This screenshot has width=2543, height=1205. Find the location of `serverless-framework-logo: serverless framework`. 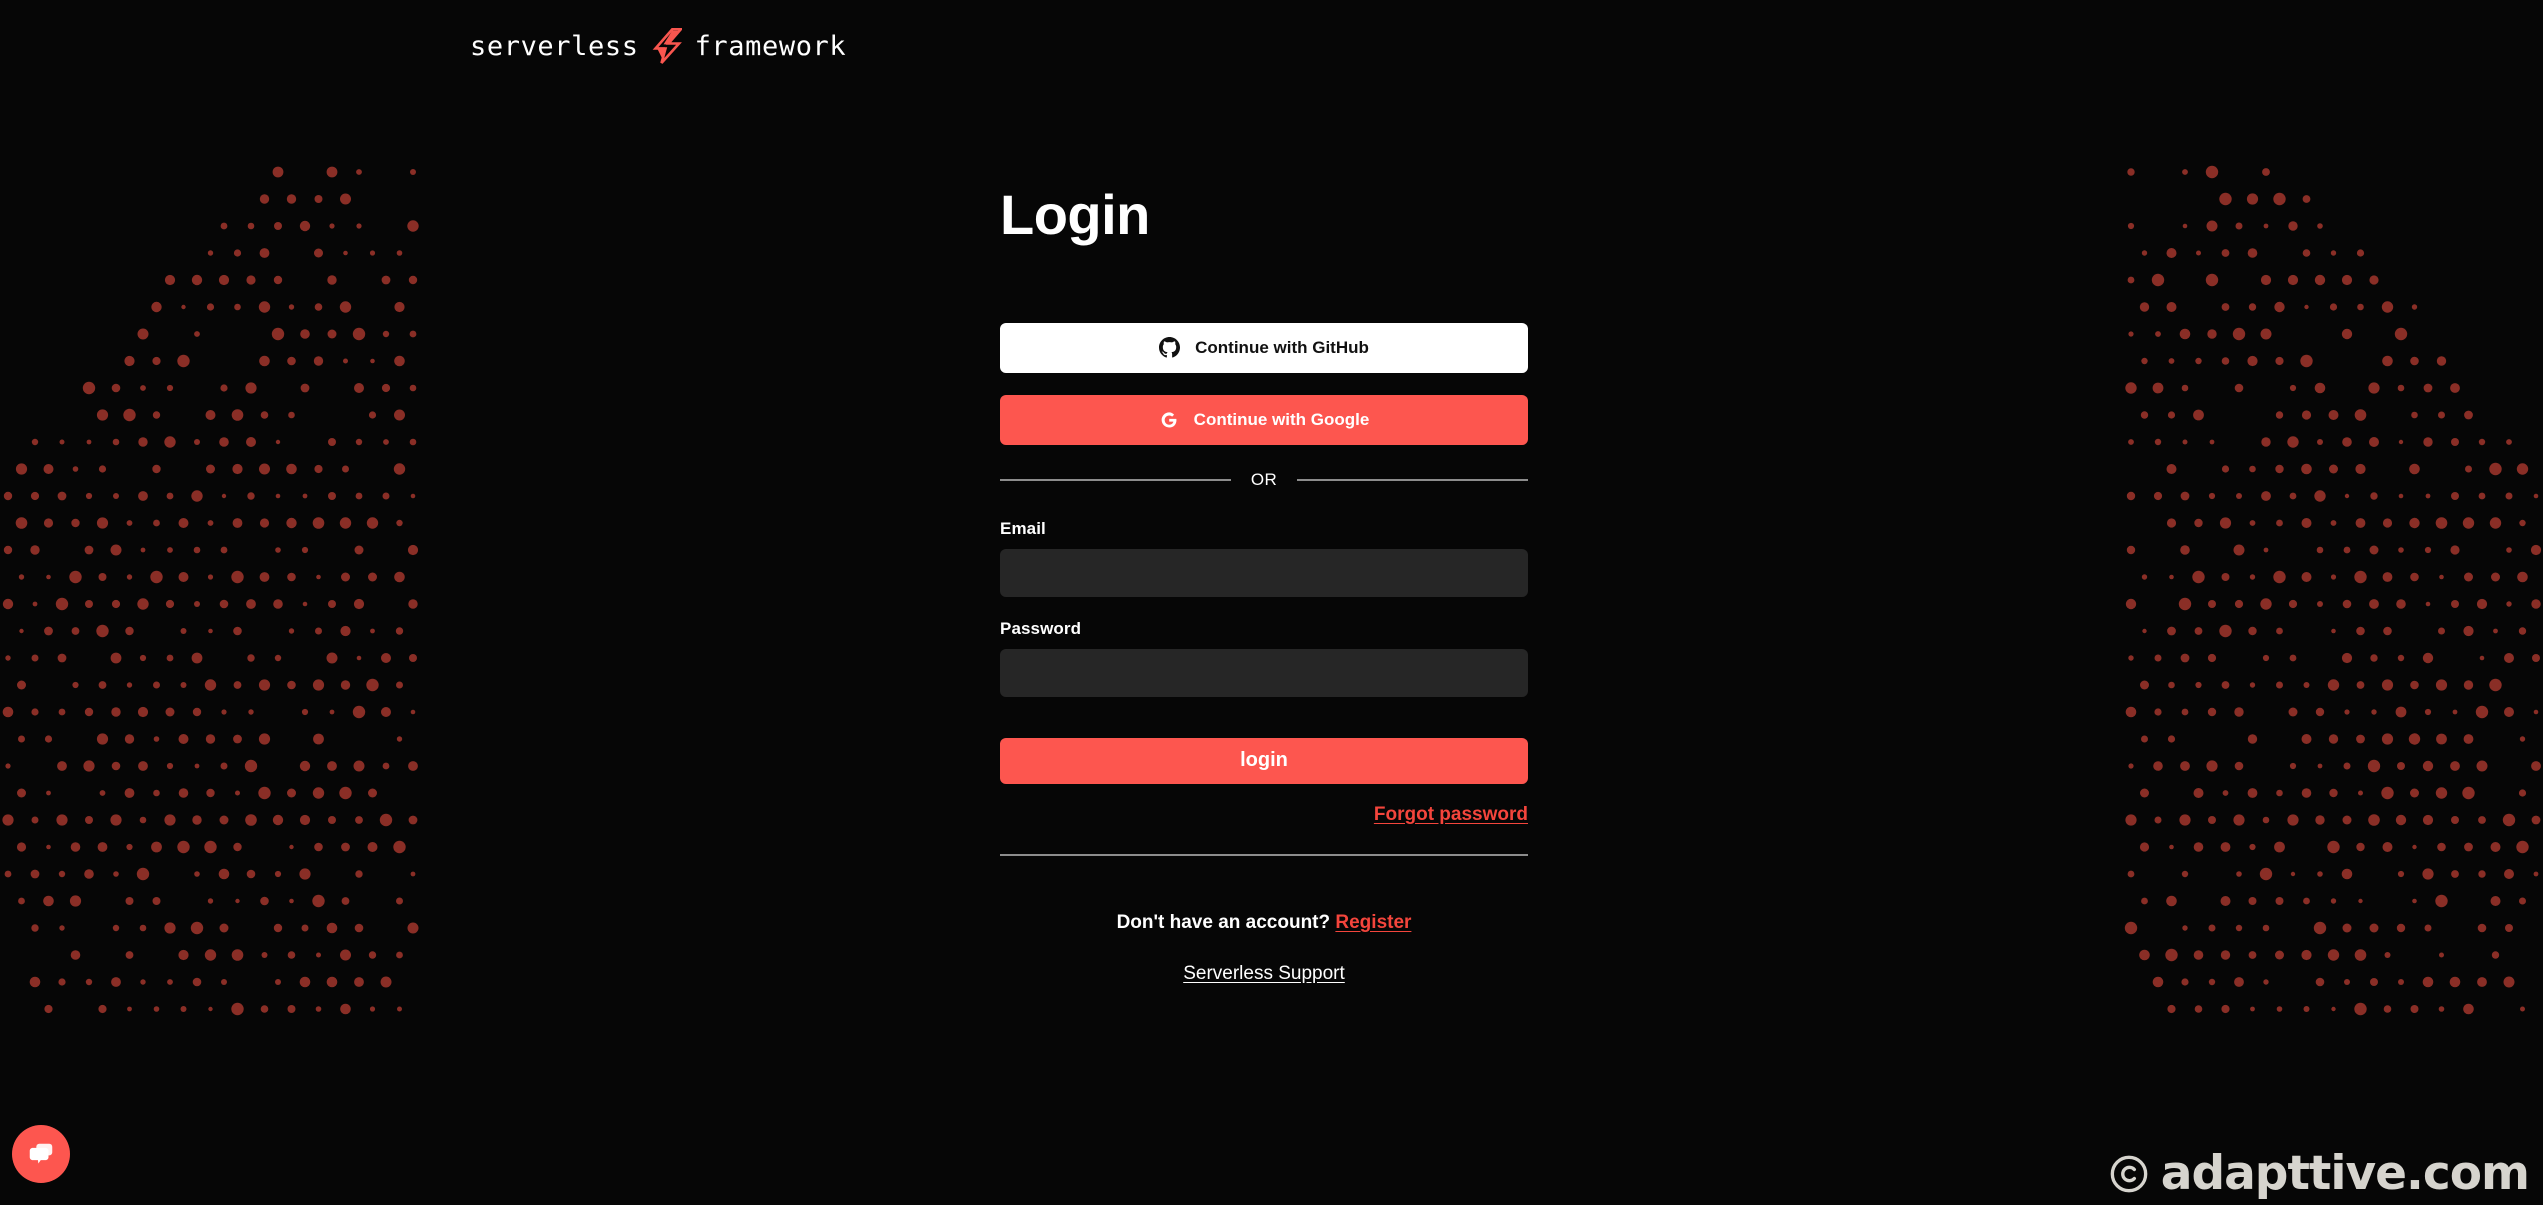

serverless-framework-logo: serverless framework is located at coordinates (658, 46).